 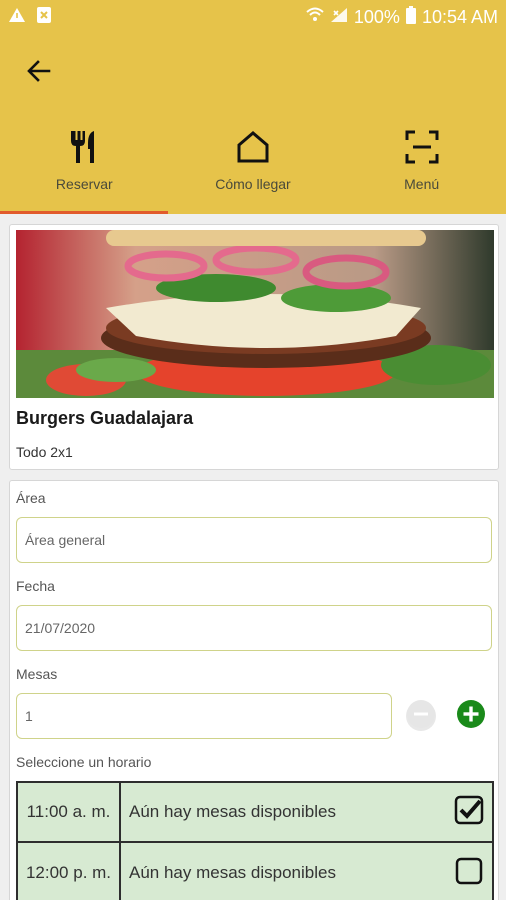 I want to click on tab-menu: Menú, so click(x=421, y=170).